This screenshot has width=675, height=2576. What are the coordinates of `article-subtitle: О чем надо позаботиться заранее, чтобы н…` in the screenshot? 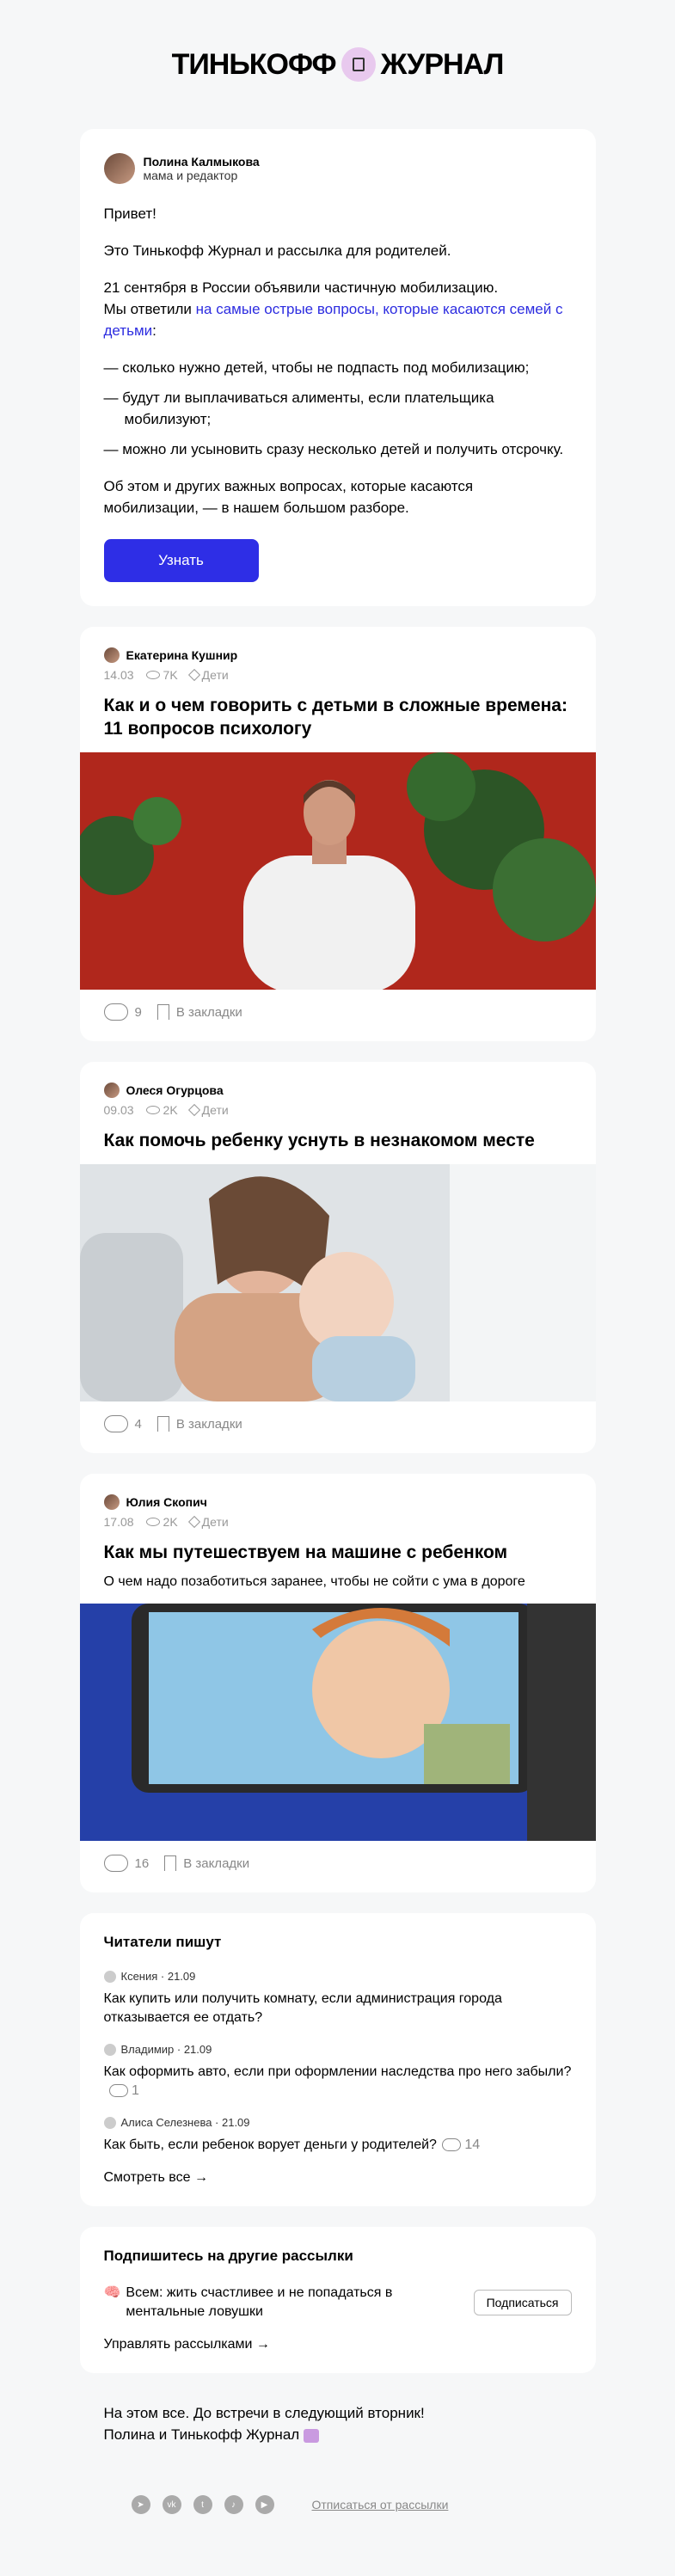 It's located at (314, 1581).